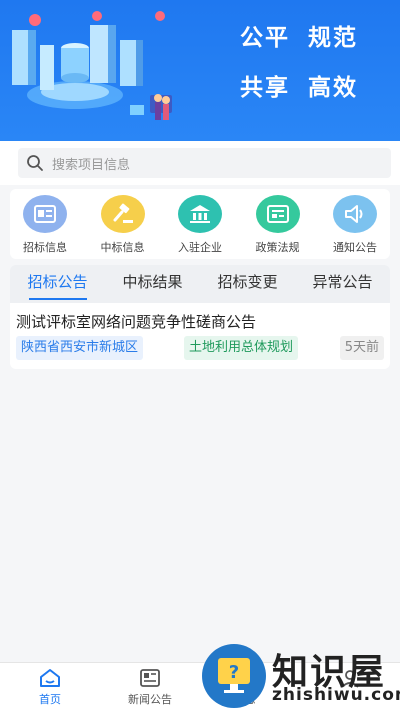  What do you see at coordinates (91, 165) in the screenshot?
I see `search-placeholder: 搜索项目信息` at bounding box center [91, 165].